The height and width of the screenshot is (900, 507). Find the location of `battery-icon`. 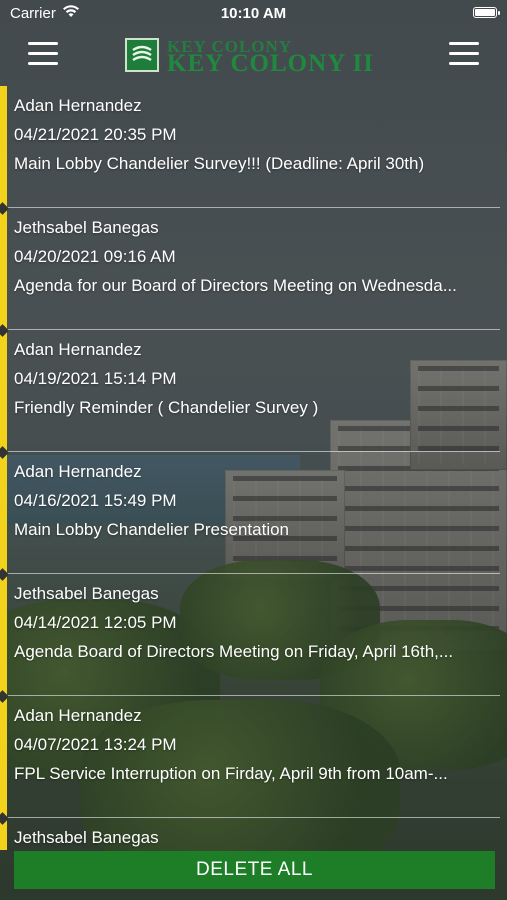

battery-icon is located at coordinates (486, 12).